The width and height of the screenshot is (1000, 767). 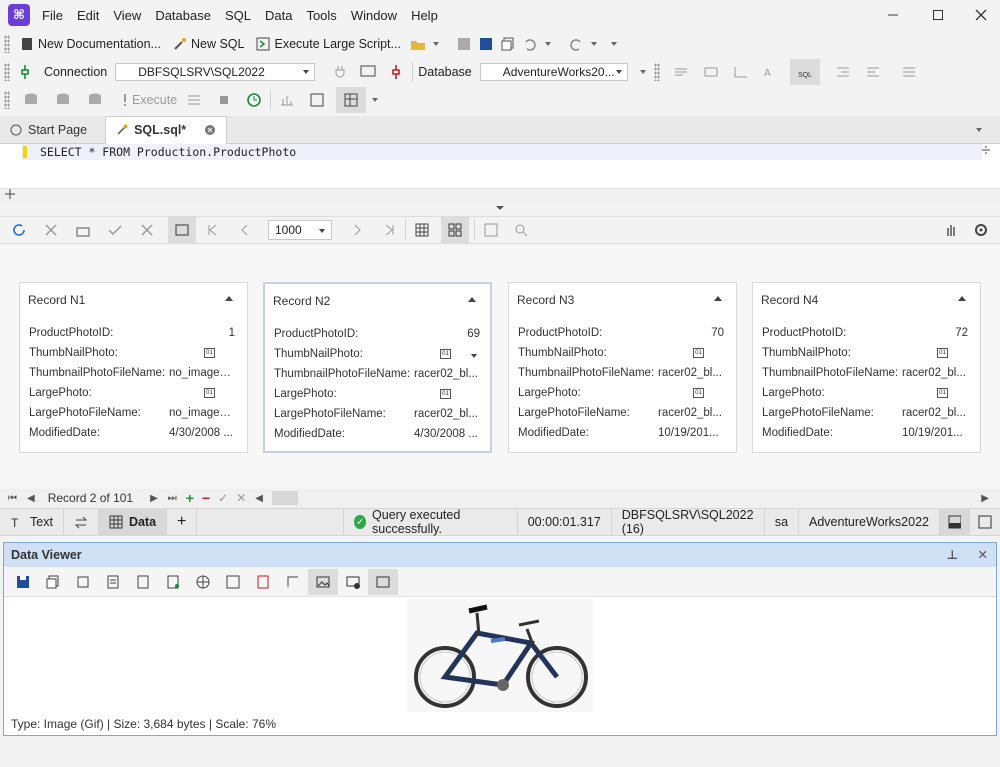 What do you see at coordinates (127, 15) in the screenshot?
I see `menu-view: View` at bounding box center [127, 15].